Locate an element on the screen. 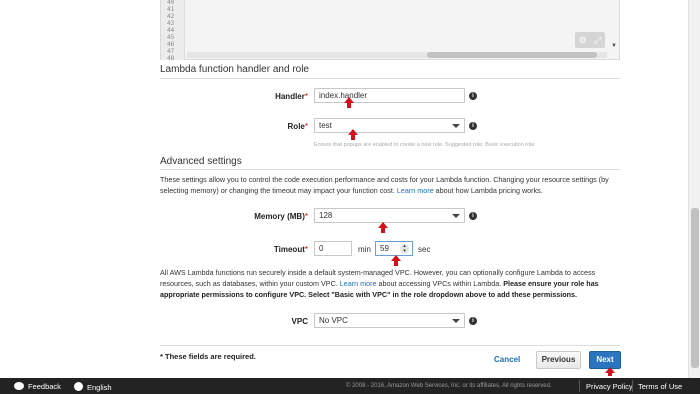 This screenshot has height=394, width=700. language-selector: English is located at coordinates (93, 387).